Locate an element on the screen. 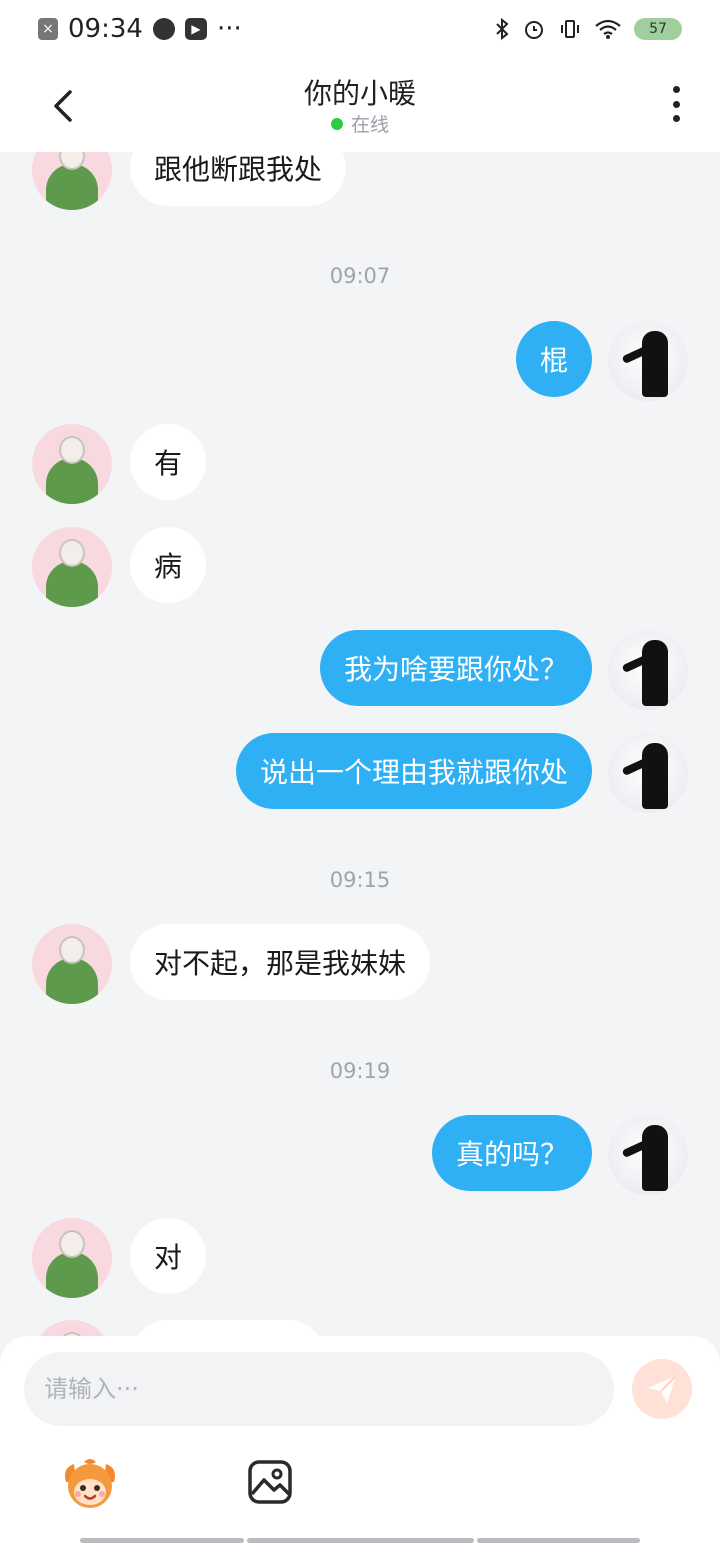  page-title: 你的小暖 is located at coordinates (359, 93).